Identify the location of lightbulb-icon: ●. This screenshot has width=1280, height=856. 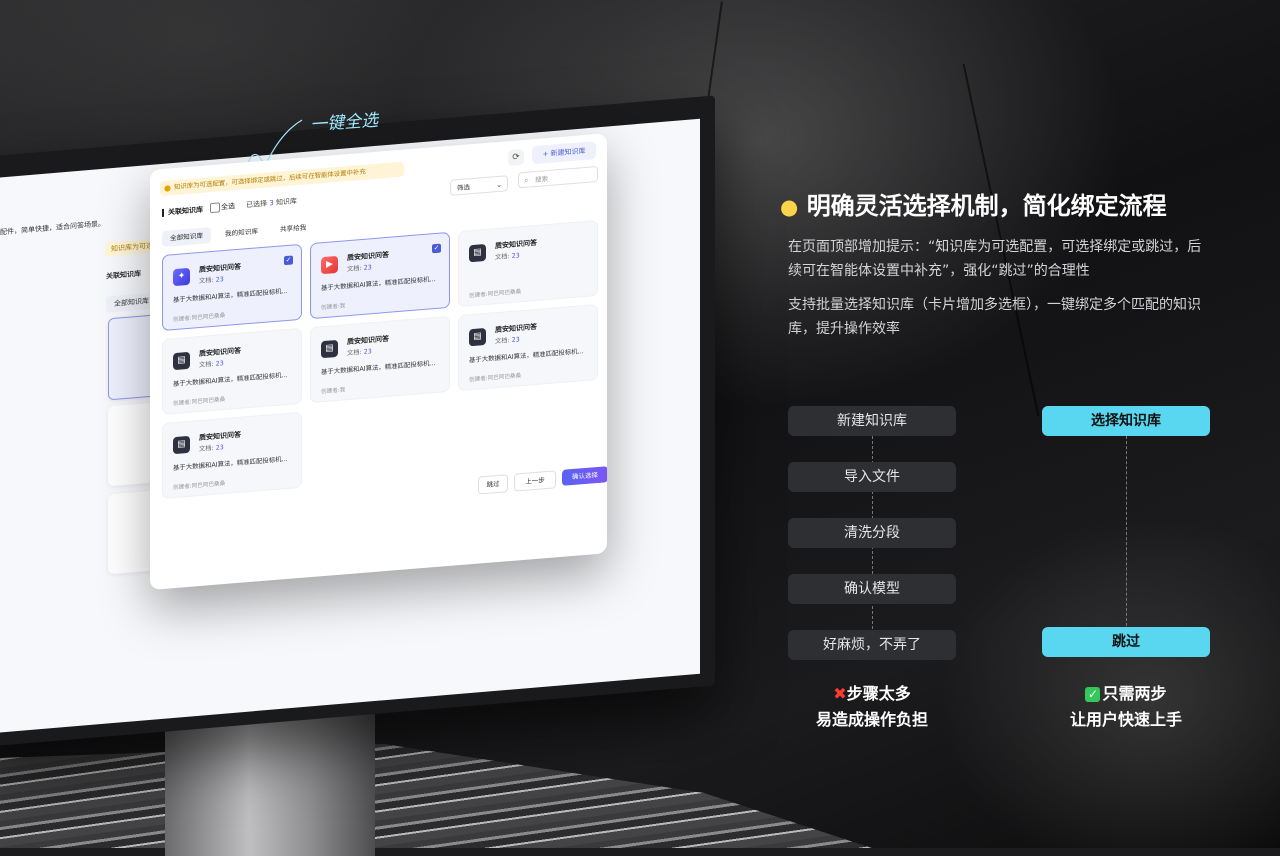
(789, 207).